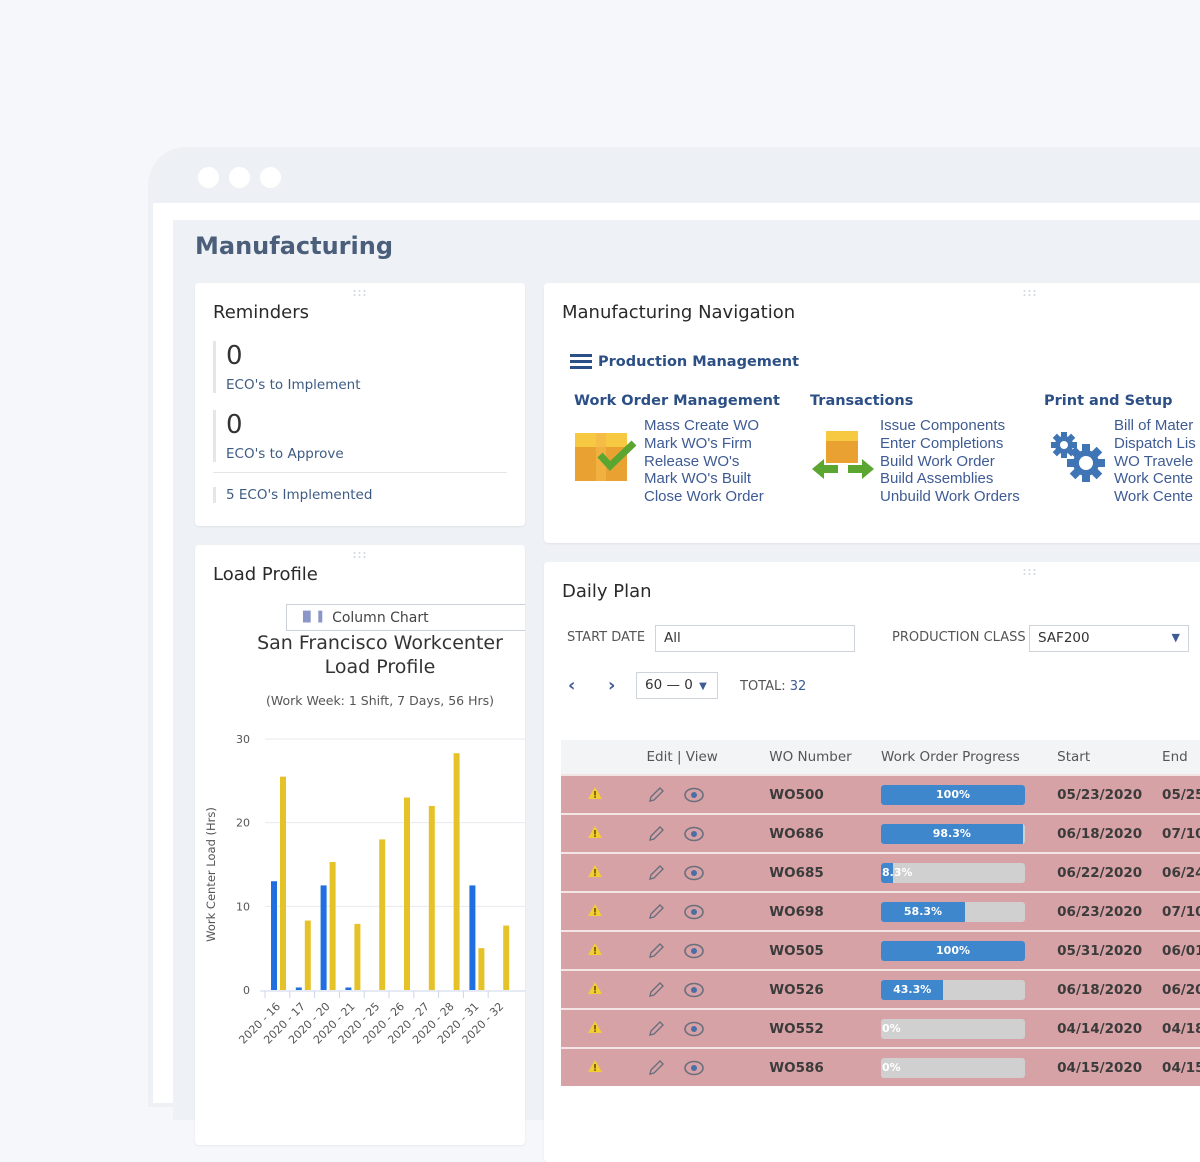 This screenshot has width=1200, height=1162. Describe the element at coordinates (293, 385) in the screenshot. I see `reminder-label: ECO's to Implement` at that location.